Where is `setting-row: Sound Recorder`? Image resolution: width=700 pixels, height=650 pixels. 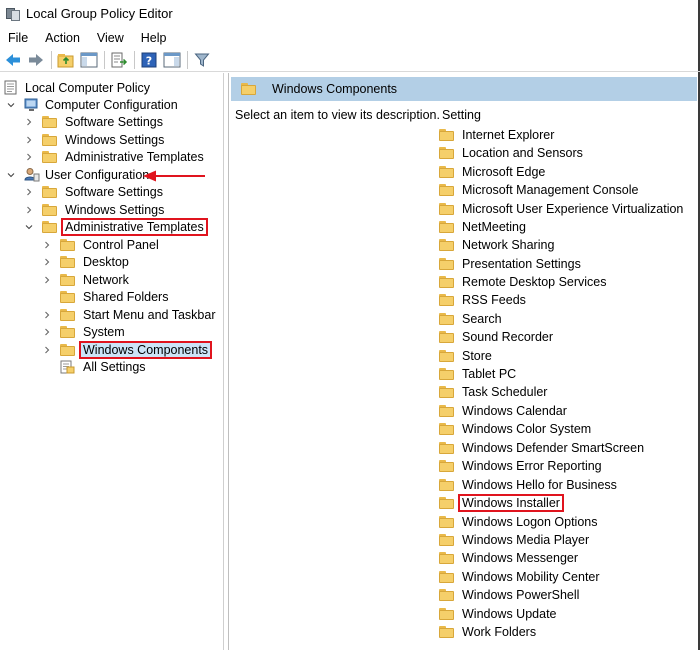 setting-row: Sound Recorder is located at coordinates (497, 337).